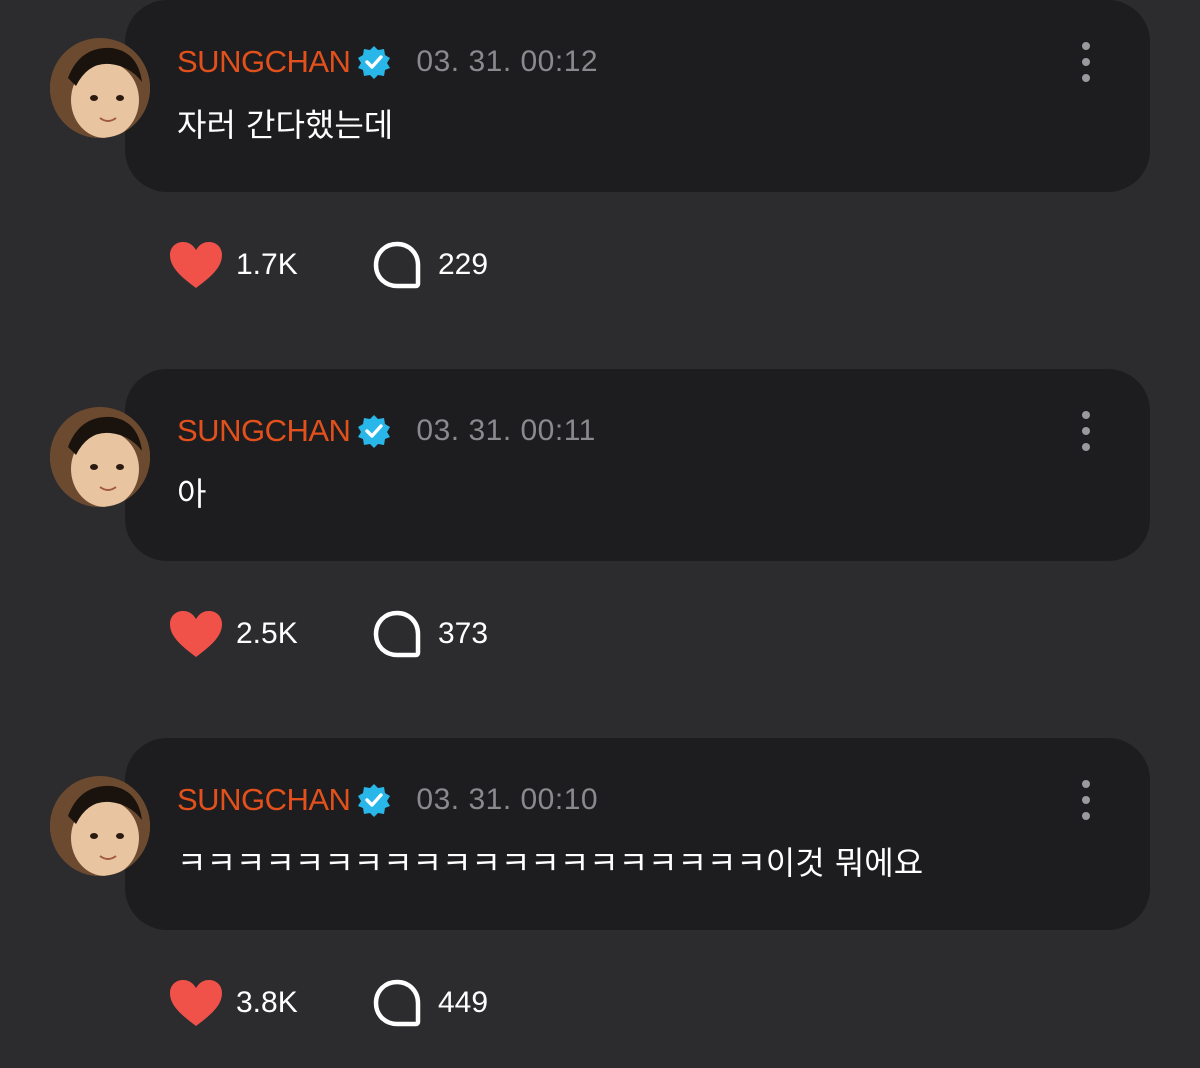 This screenshot has height=1068, width=1200. What do you see at coordinates (267, 633) in the screenshot?
I see `like-count: 2.5K` at bounding box center [267, 633].